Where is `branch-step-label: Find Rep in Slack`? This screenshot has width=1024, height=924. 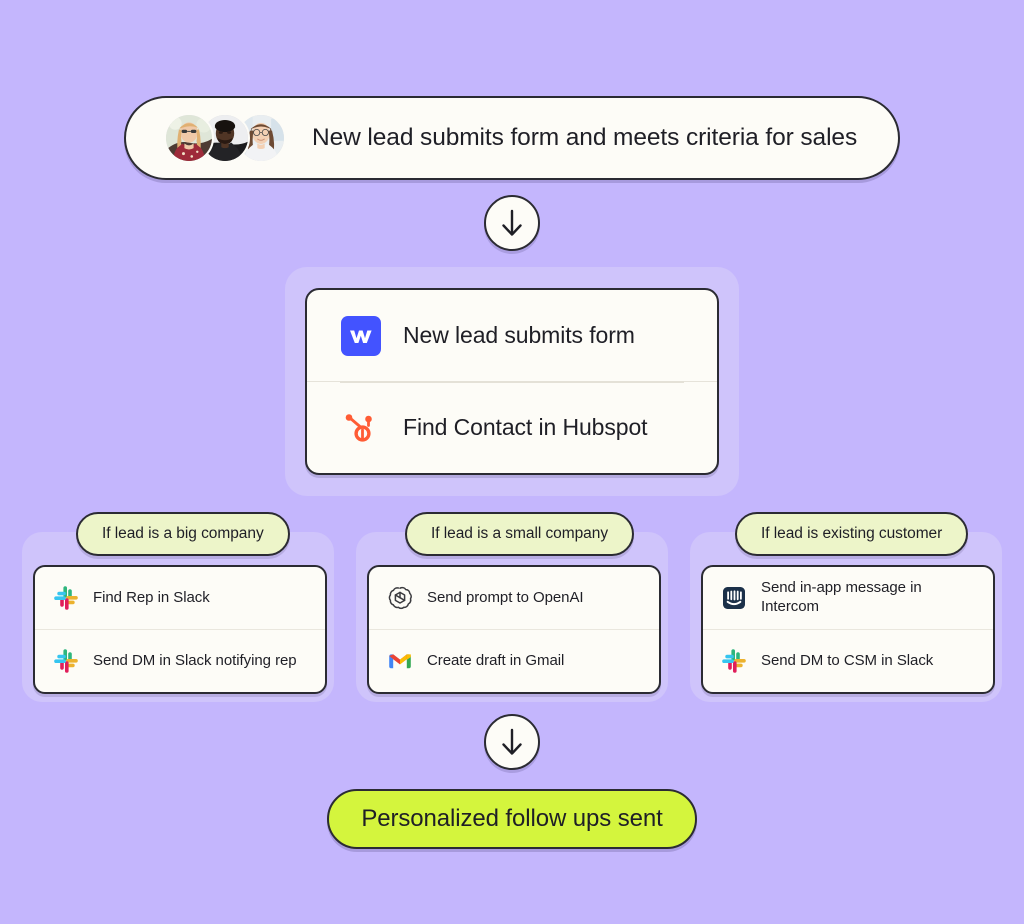
branch-step-label: Find Rep in Slack is located at coordinates (151, 597).